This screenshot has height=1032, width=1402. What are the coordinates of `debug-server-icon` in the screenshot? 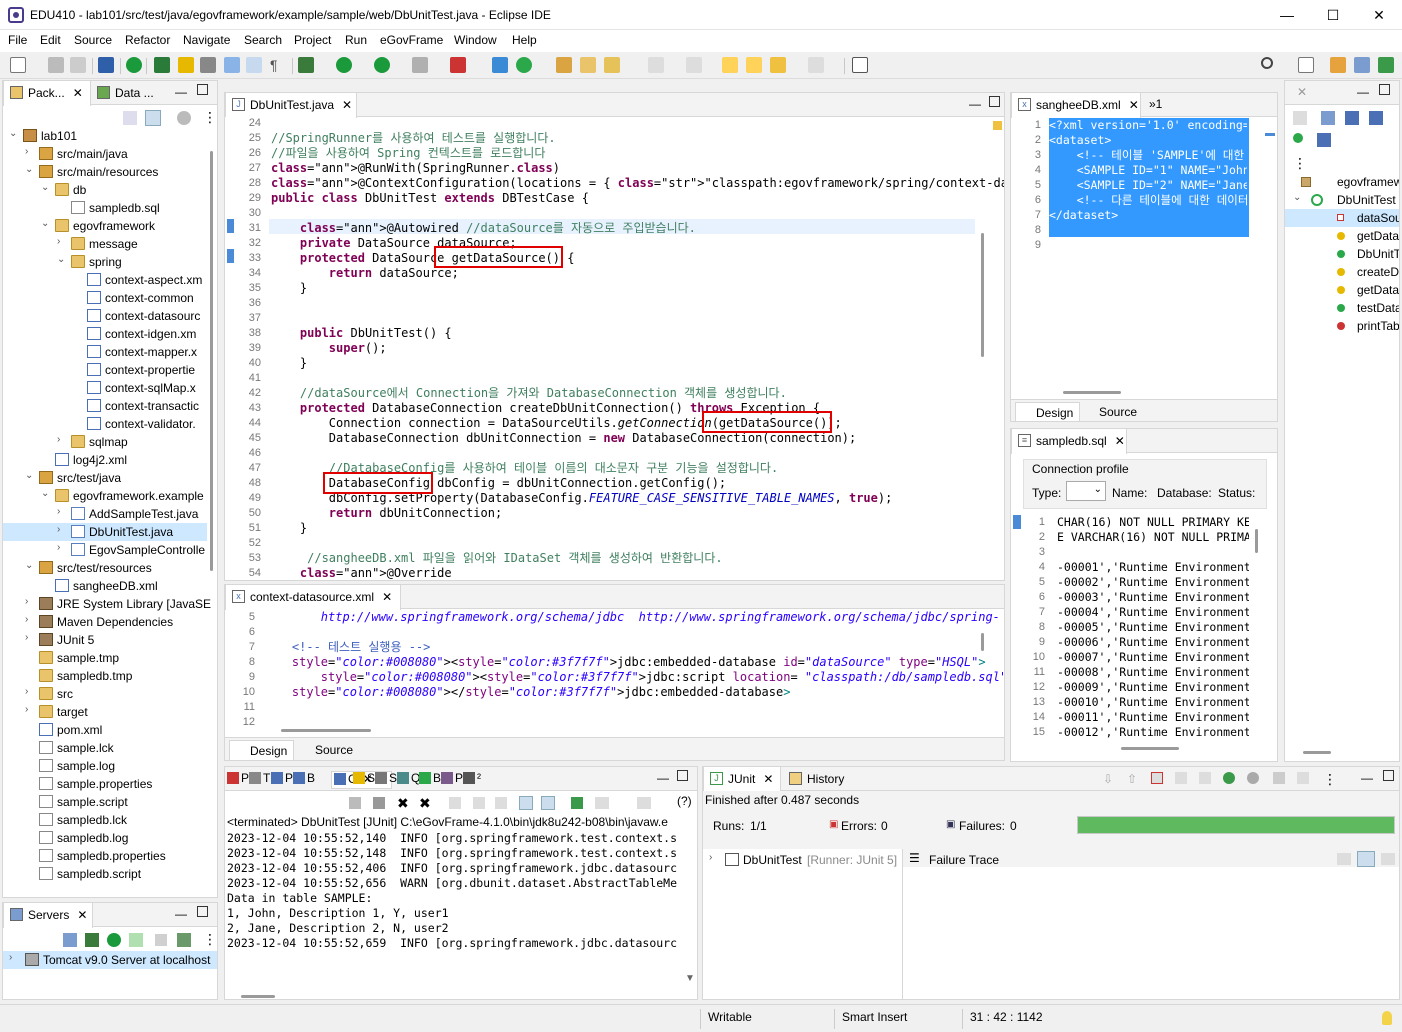 It's located at (92, 940).